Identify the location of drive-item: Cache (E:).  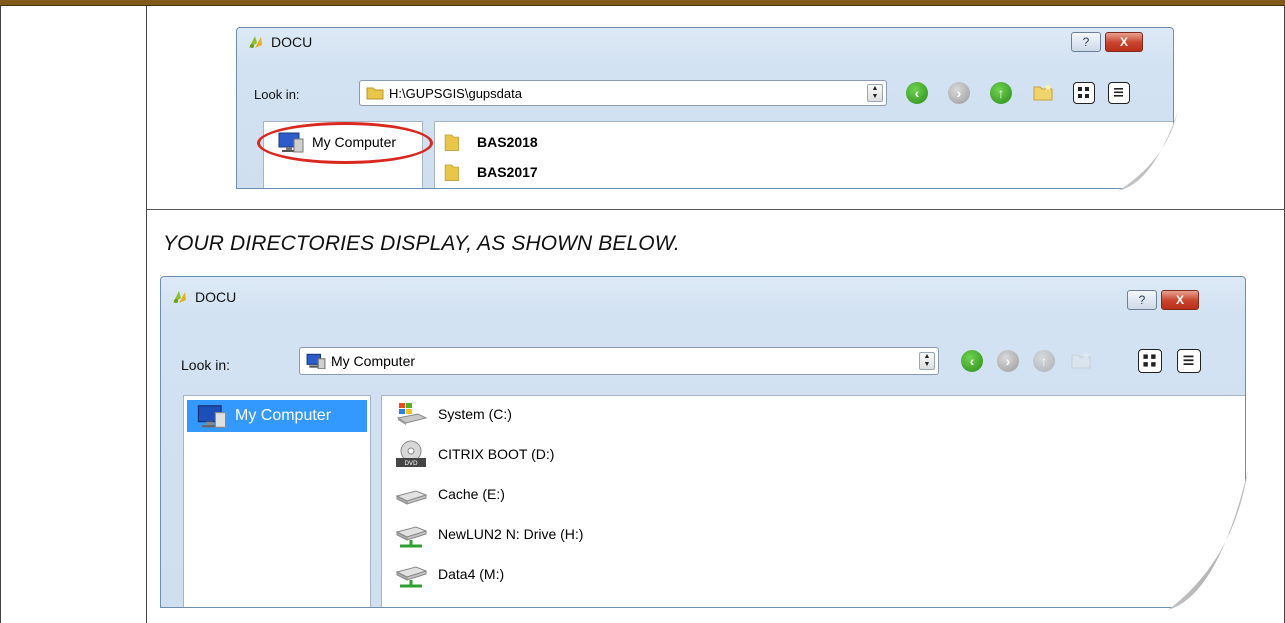
(449, 494).